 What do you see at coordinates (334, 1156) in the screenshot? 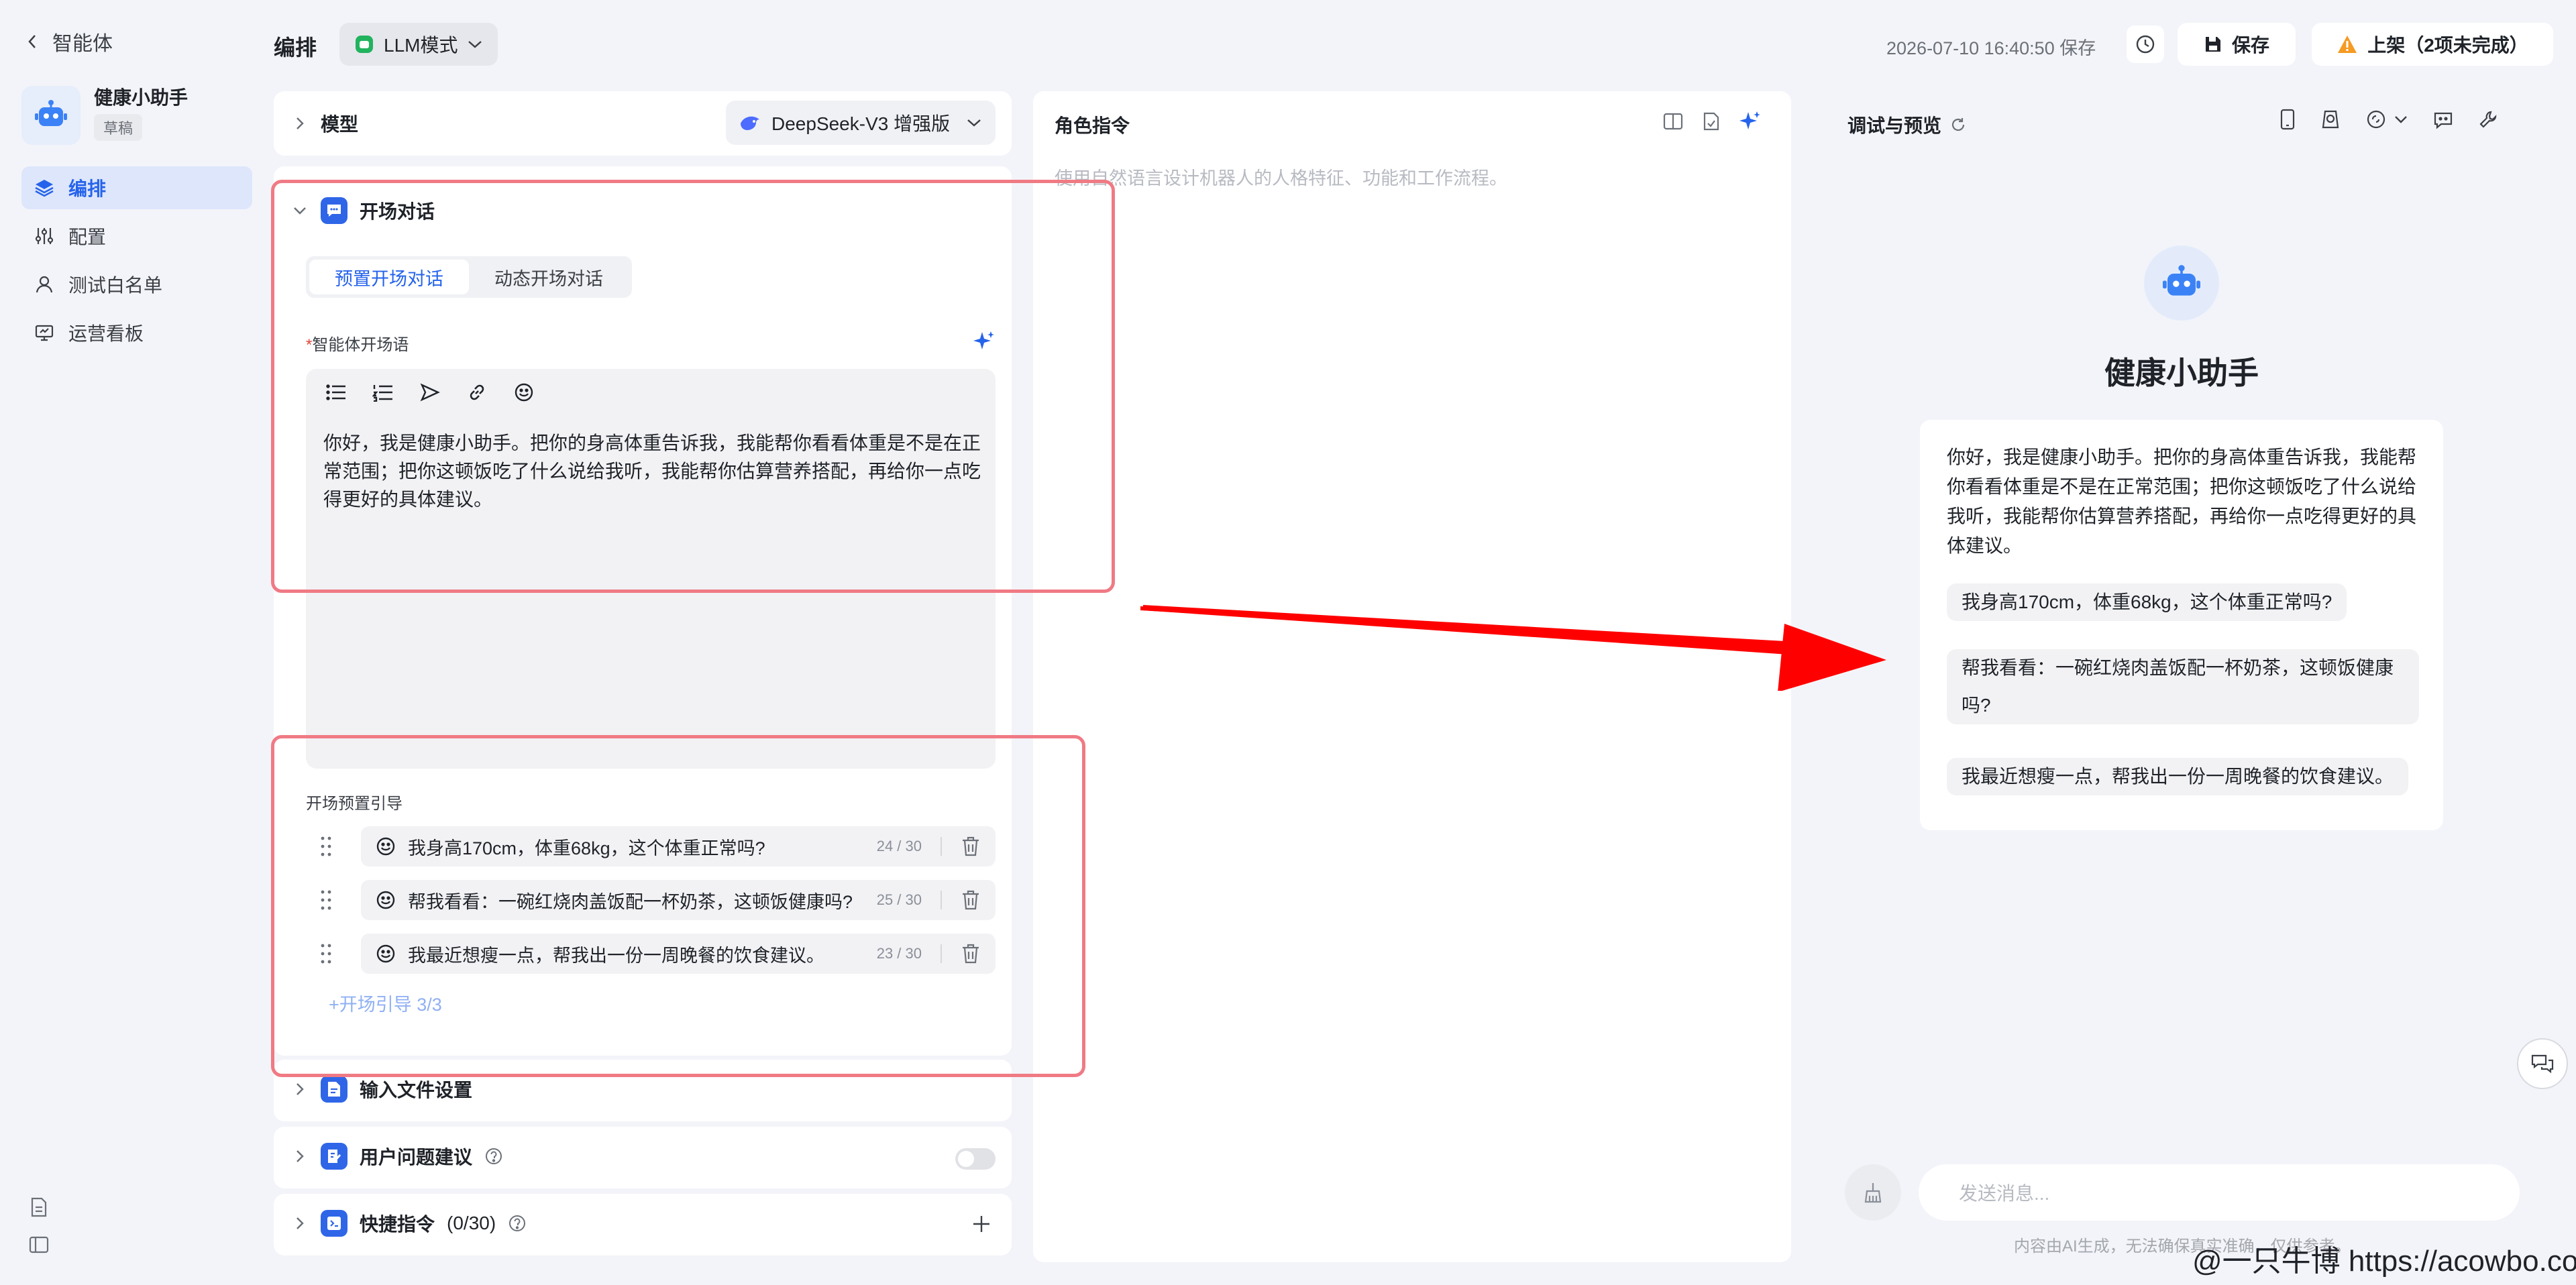
I see `edit-note-icon` at bounding box center [334, 1156].